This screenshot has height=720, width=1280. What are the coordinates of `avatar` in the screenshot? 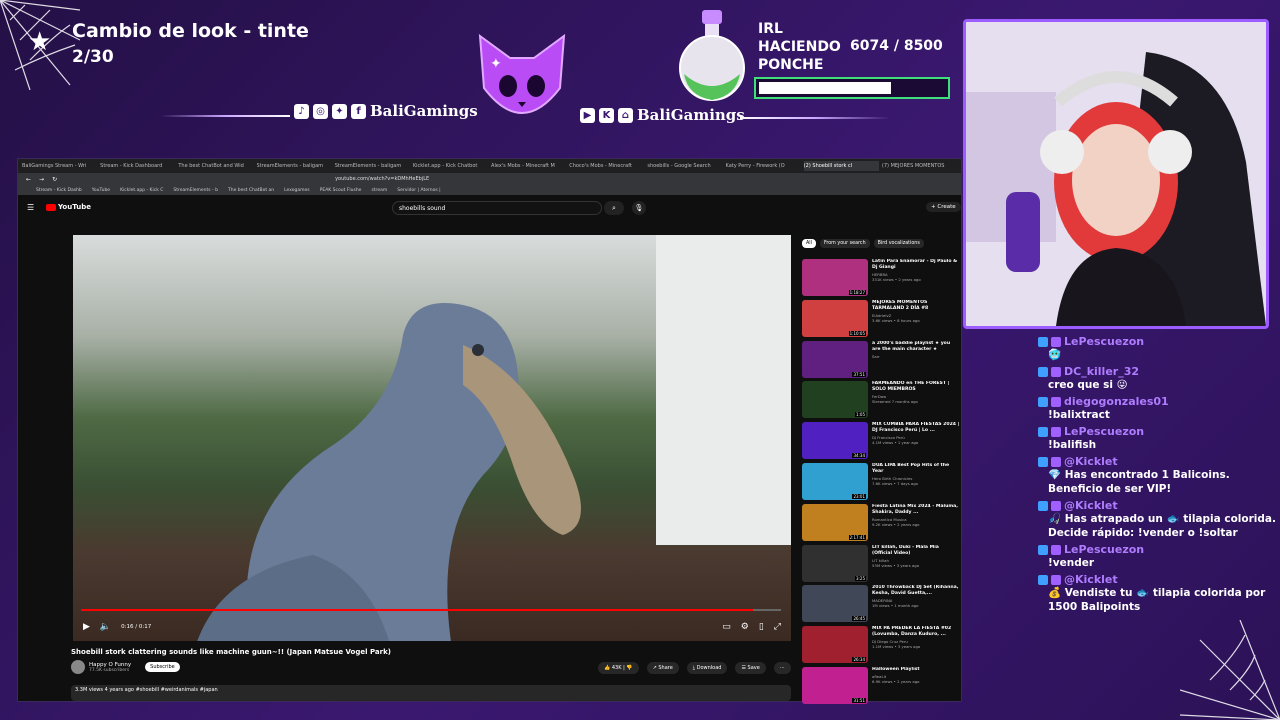 It's located at (78, 667).